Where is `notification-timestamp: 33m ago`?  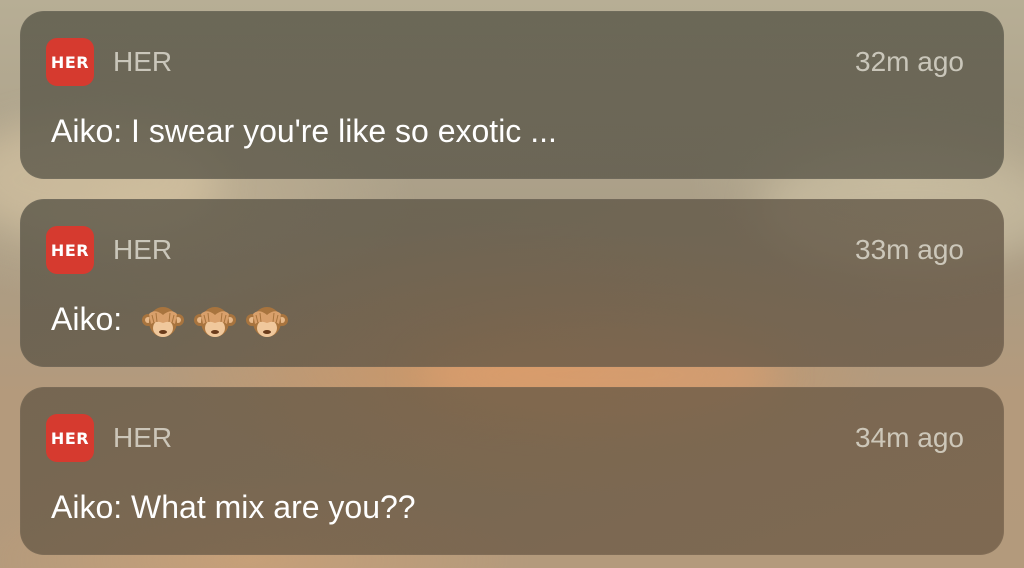 notification-timestamp: 33m ago is located at coordinates (909, 249).